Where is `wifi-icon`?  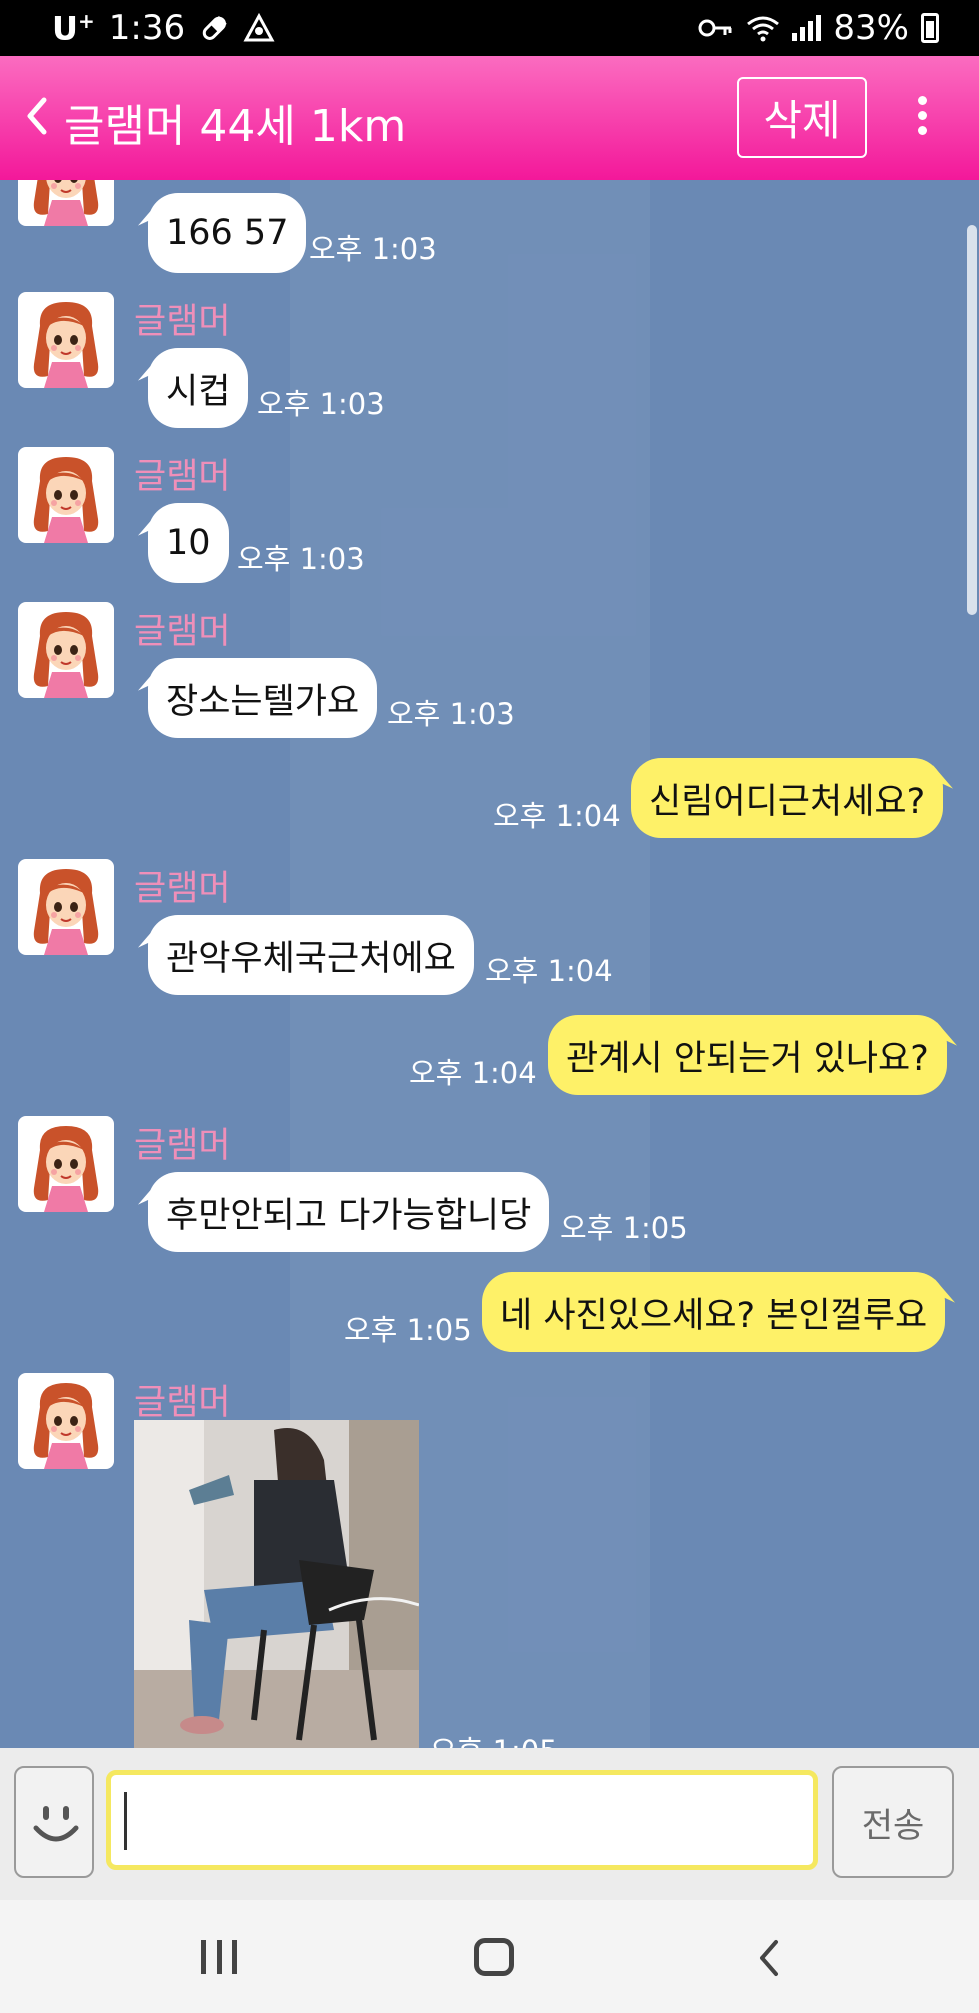 wifi-icon is located at coordinates (763, 29).